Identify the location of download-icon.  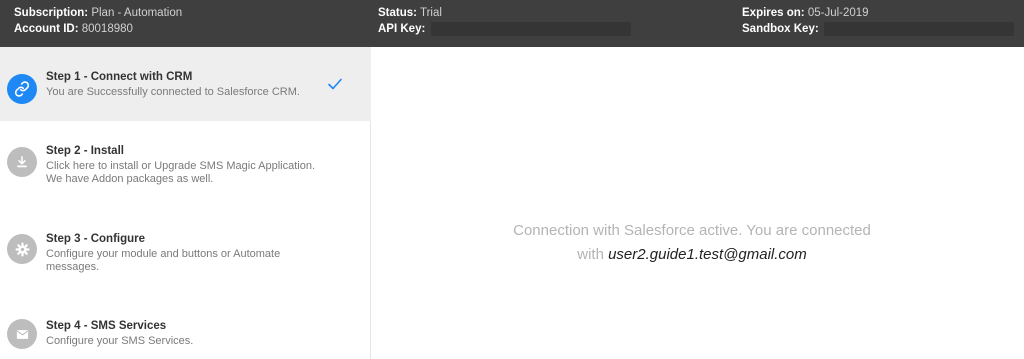
(22, 162).